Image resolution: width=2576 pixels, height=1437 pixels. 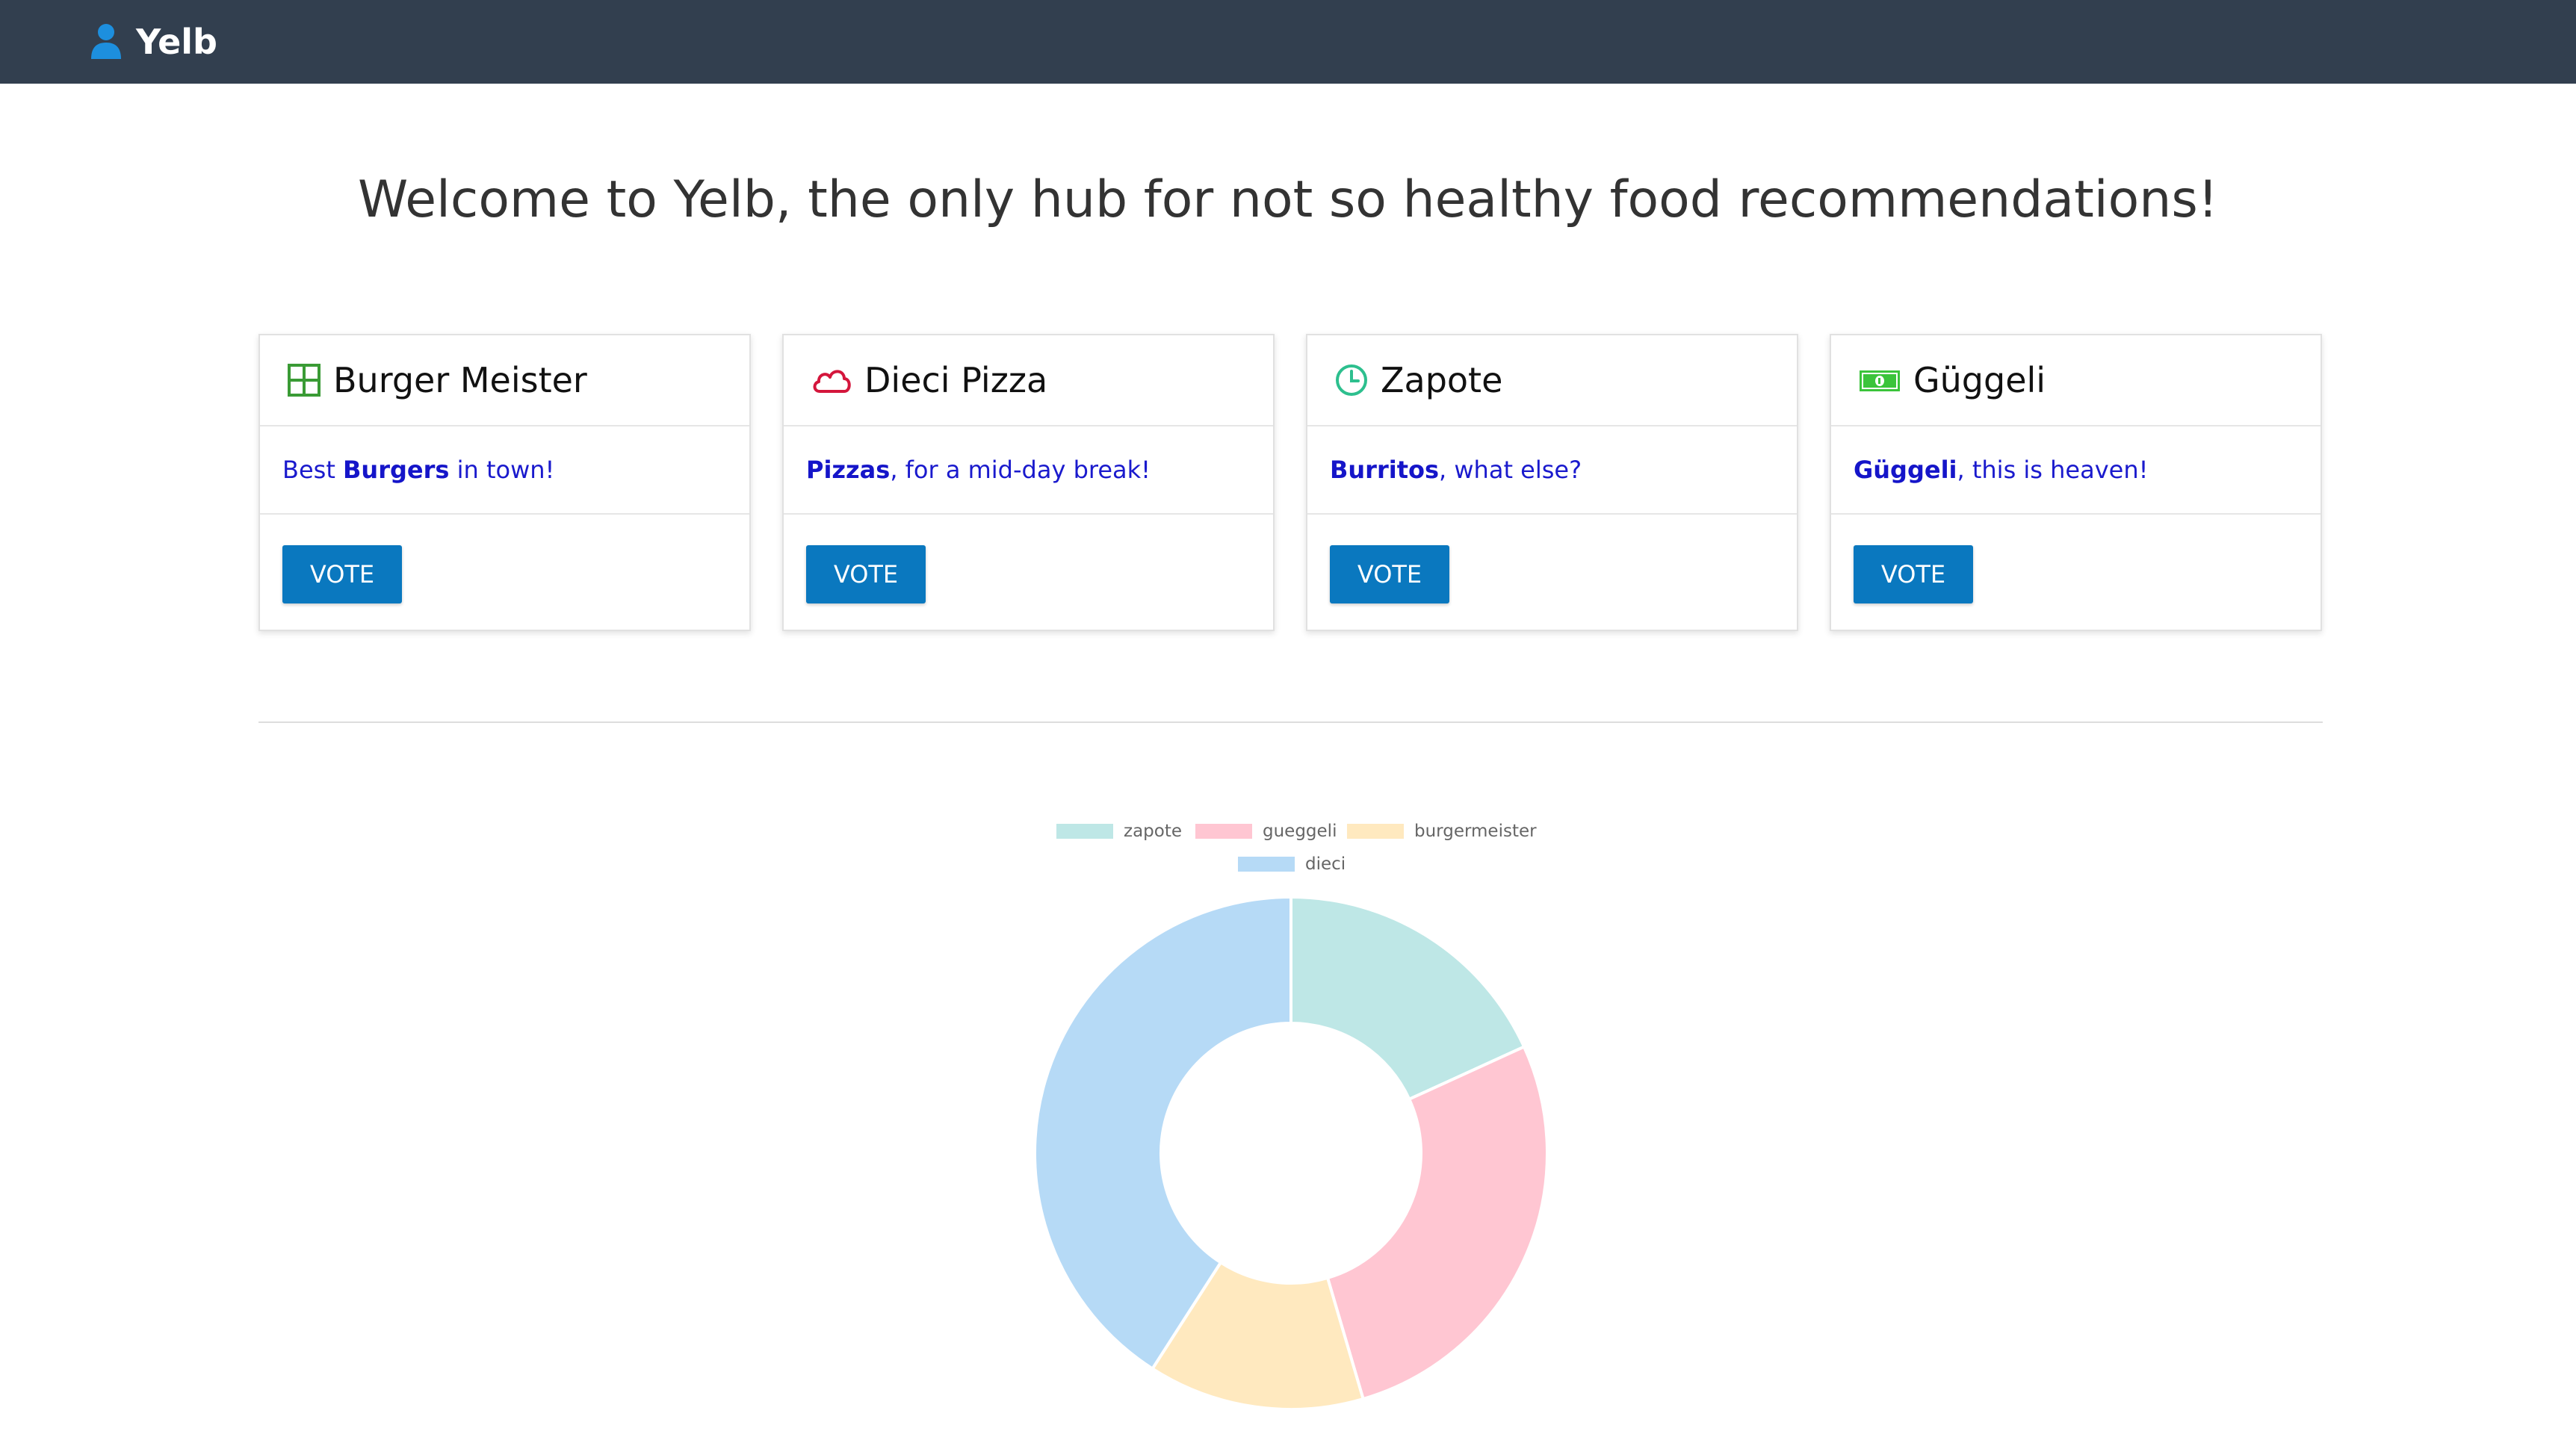 What do you see at coordinates (1913, 574) in the screenshot?
I see `vote-button-guggeli: VOTE` at bounding box center [1913, 574].